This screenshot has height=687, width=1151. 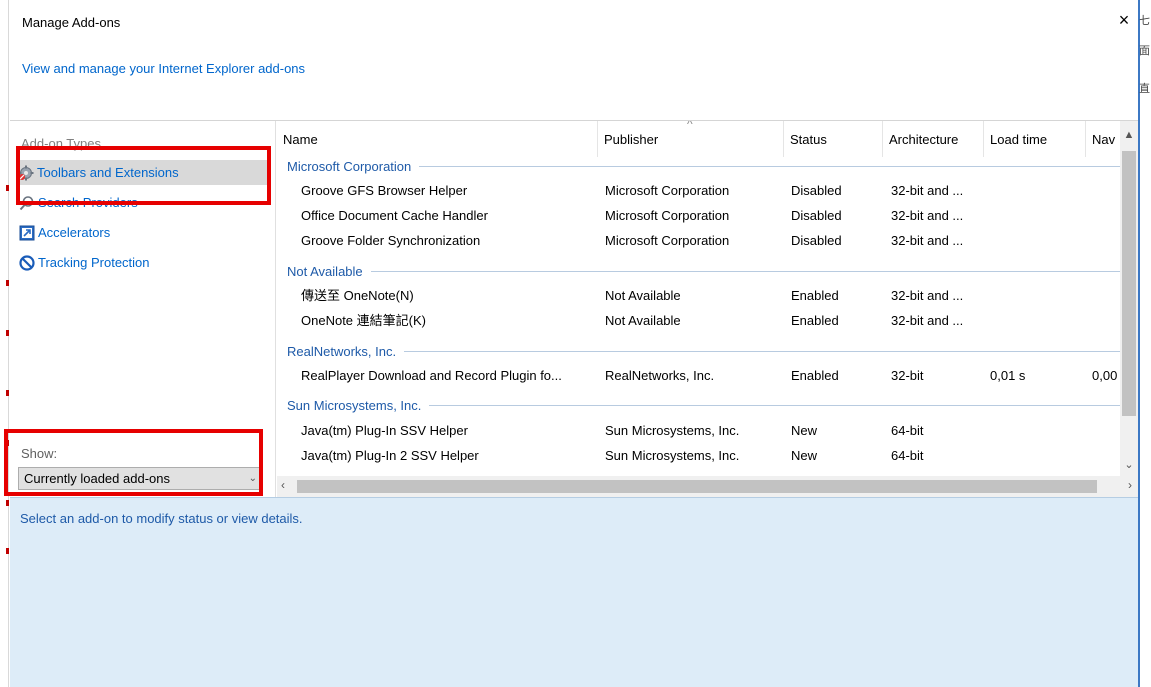 I want to click on close-button: ×, so click(x=1124, y=20).